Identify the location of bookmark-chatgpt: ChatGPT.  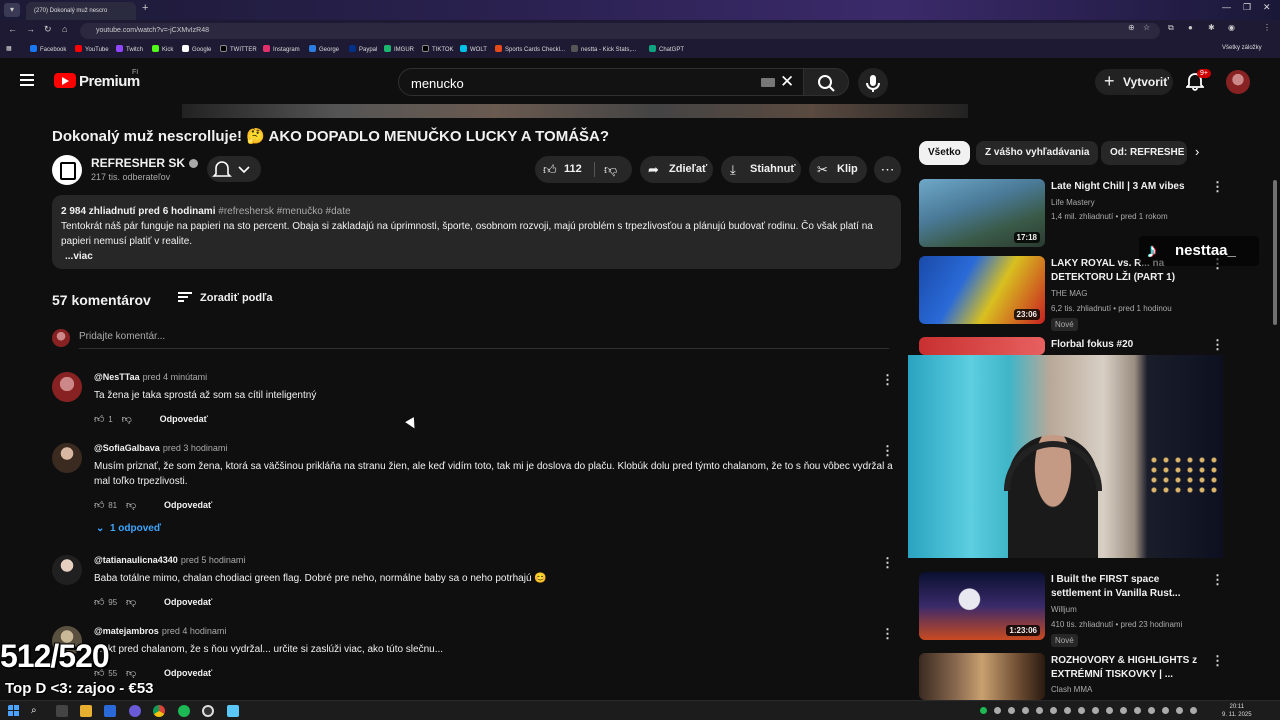
(666, 49).